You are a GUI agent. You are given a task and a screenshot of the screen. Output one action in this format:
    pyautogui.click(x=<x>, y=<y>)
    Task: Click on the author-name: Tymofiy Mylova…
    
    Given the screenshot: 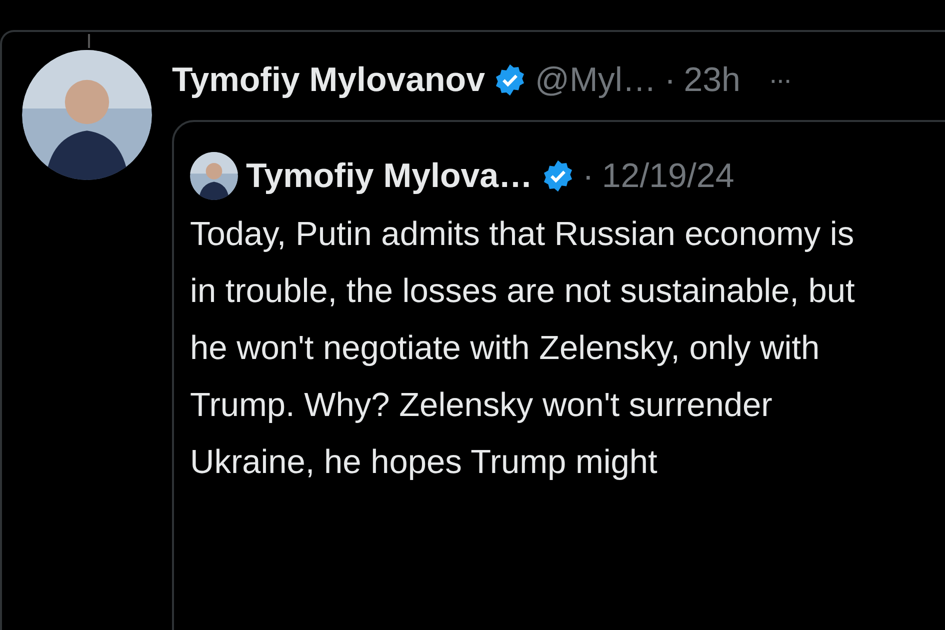 What is the action you would take?
    pyautogui.click(x=389, y=176)
    